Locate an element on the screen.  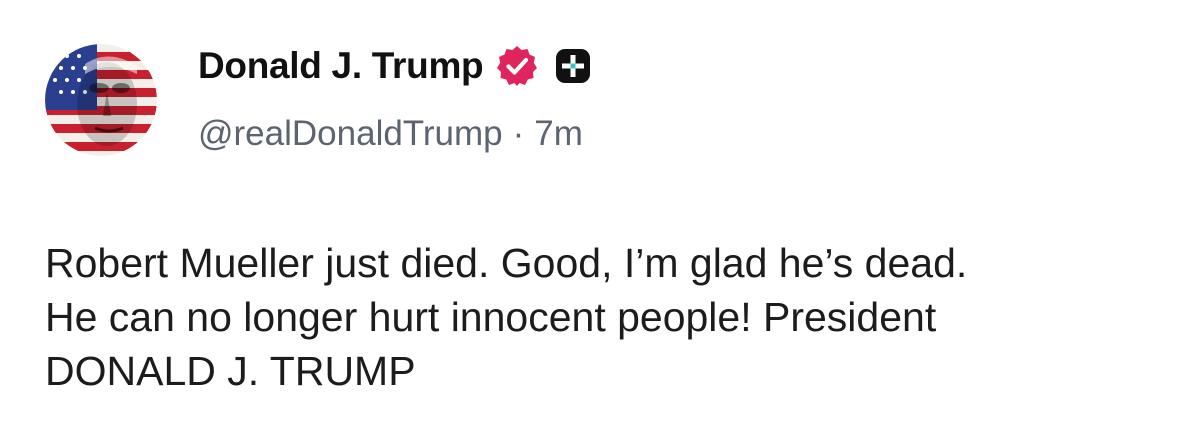
author-meta-row: @realDonaldTrump · 7m is located at coordinates (390, 134).